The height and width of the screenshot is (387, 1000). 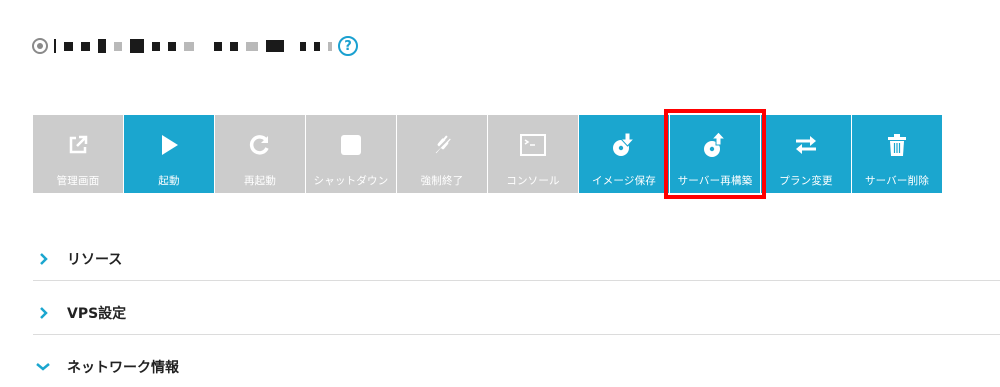 I want to click on change-plan-button: プラン変更, so click(x=806, y=154).